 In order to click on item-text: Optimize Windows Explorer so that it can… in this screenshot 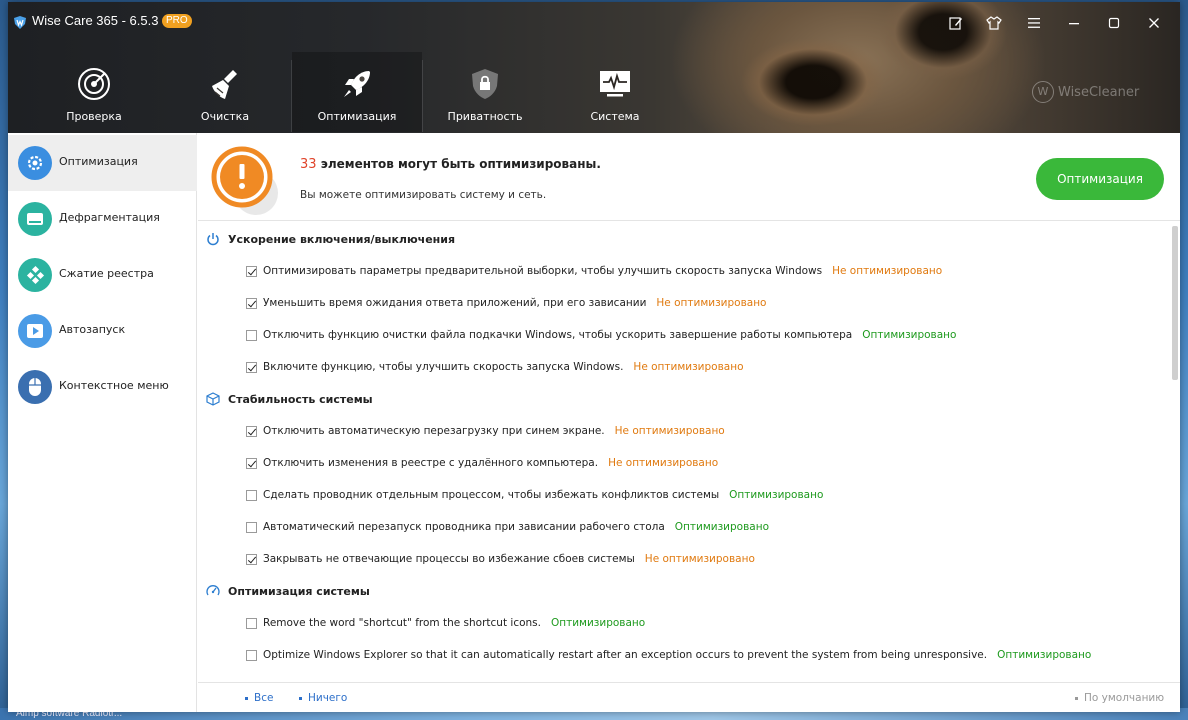, I will do `click(625, 655)`.